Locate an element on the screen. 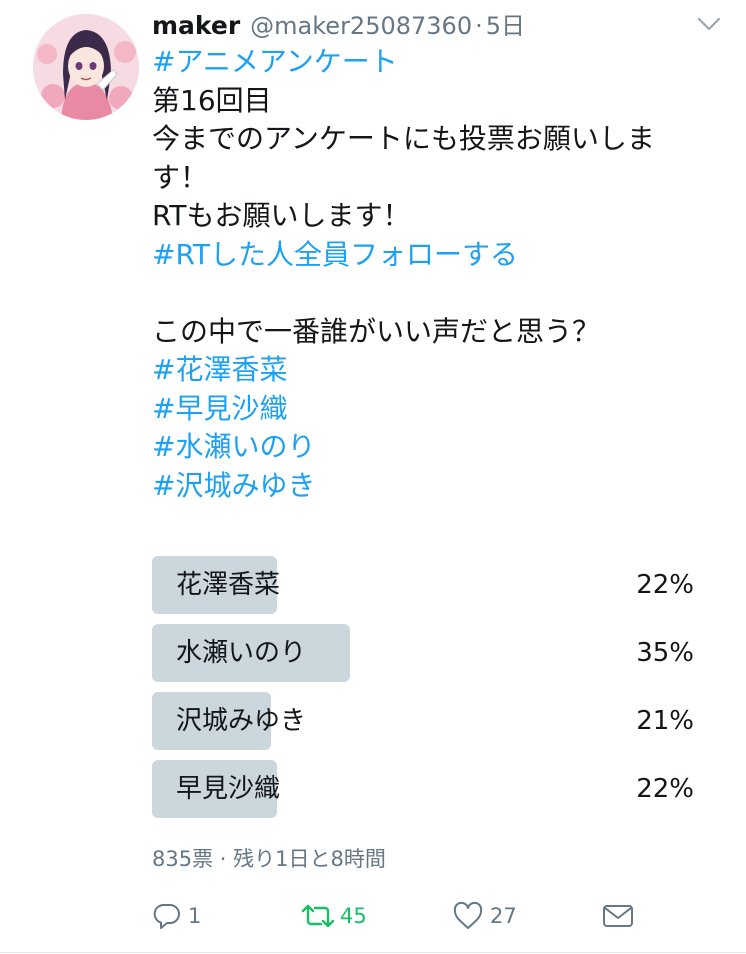 The width and height of the screenshot is (746, 954). message-icon is located at coordinates (618, 916).